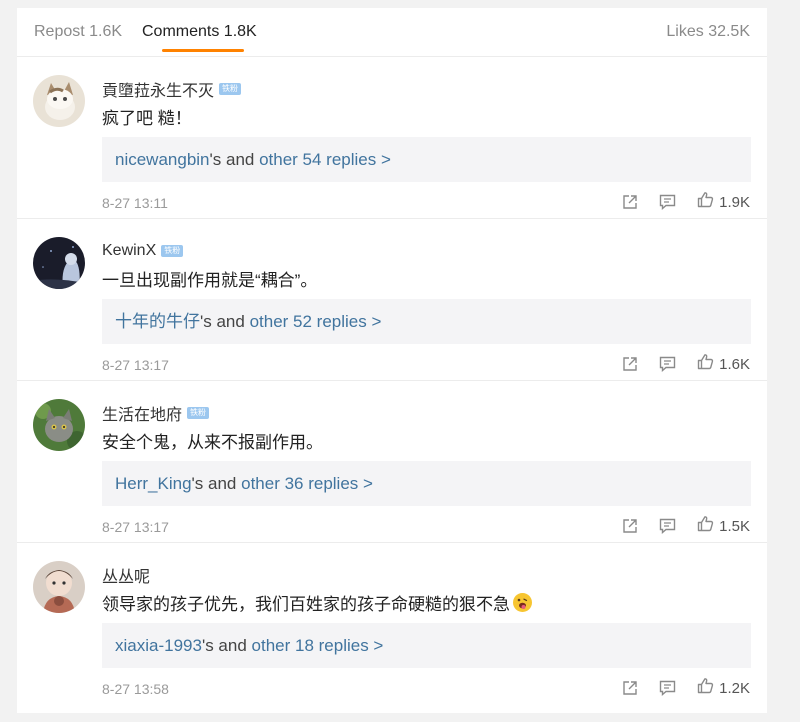  I want to click on comment-text: 疯了吧 糙！, so click(147, 118).